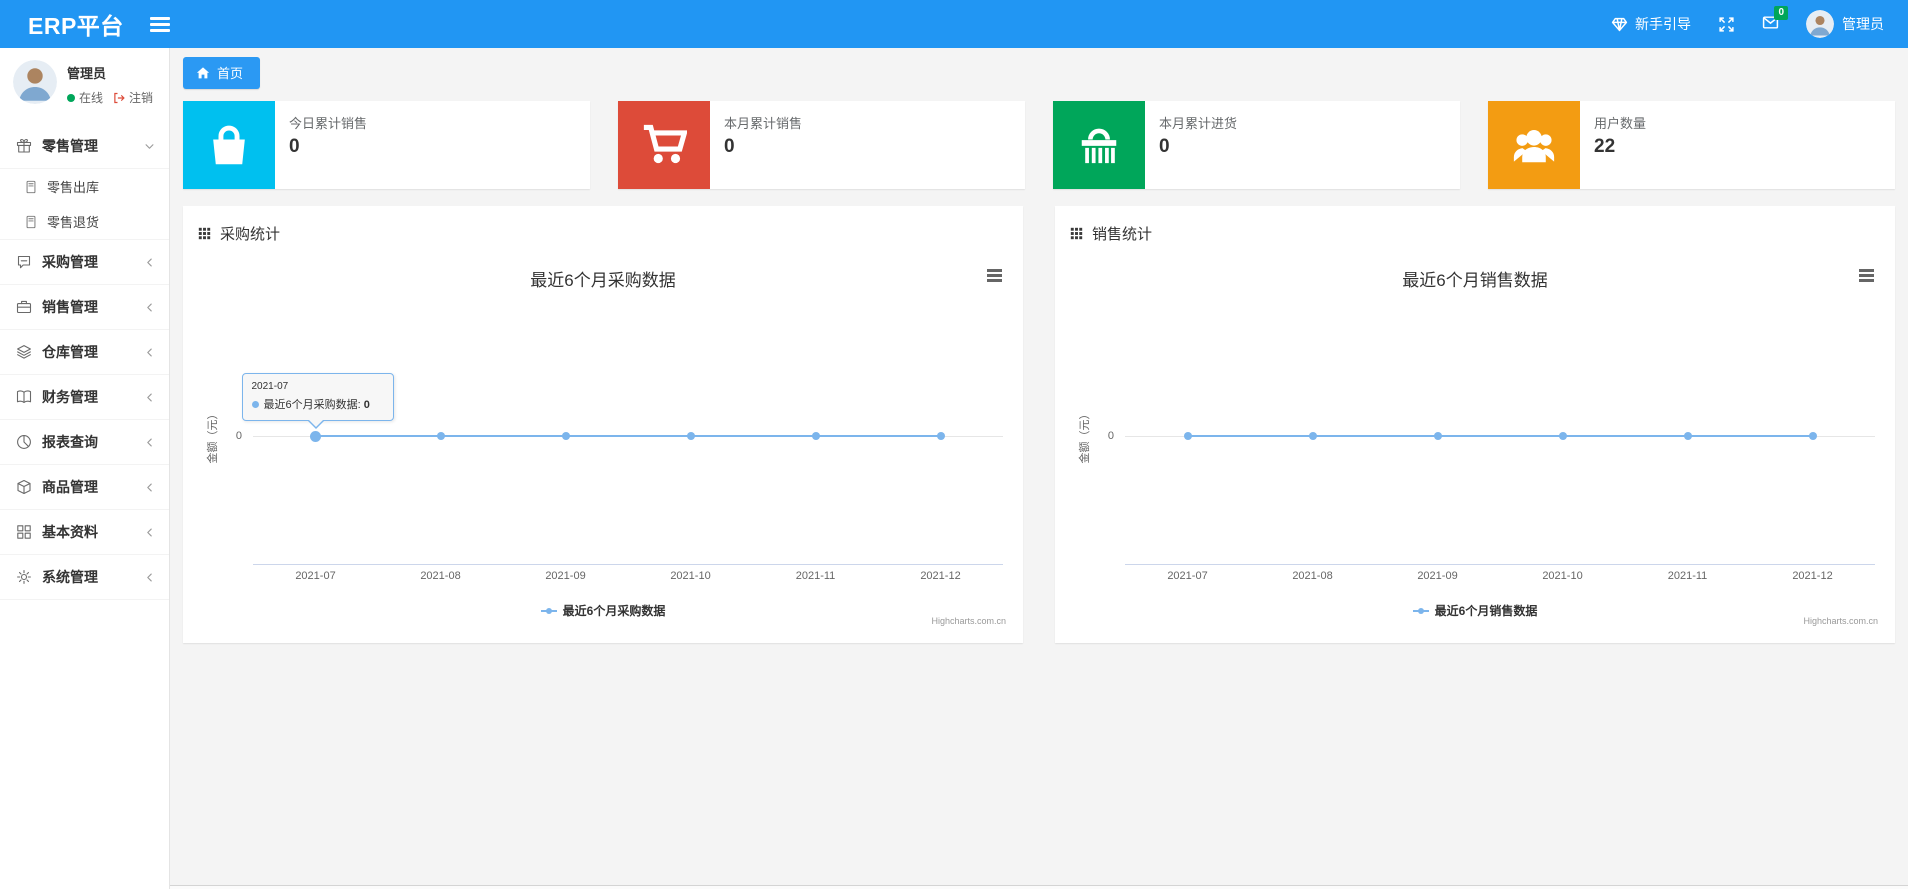 The image size is (1908, 889). Describe the element at coordinates (603, 280) in the screenshot. I see `chart-title: 最近6个月采购数据` at that location.